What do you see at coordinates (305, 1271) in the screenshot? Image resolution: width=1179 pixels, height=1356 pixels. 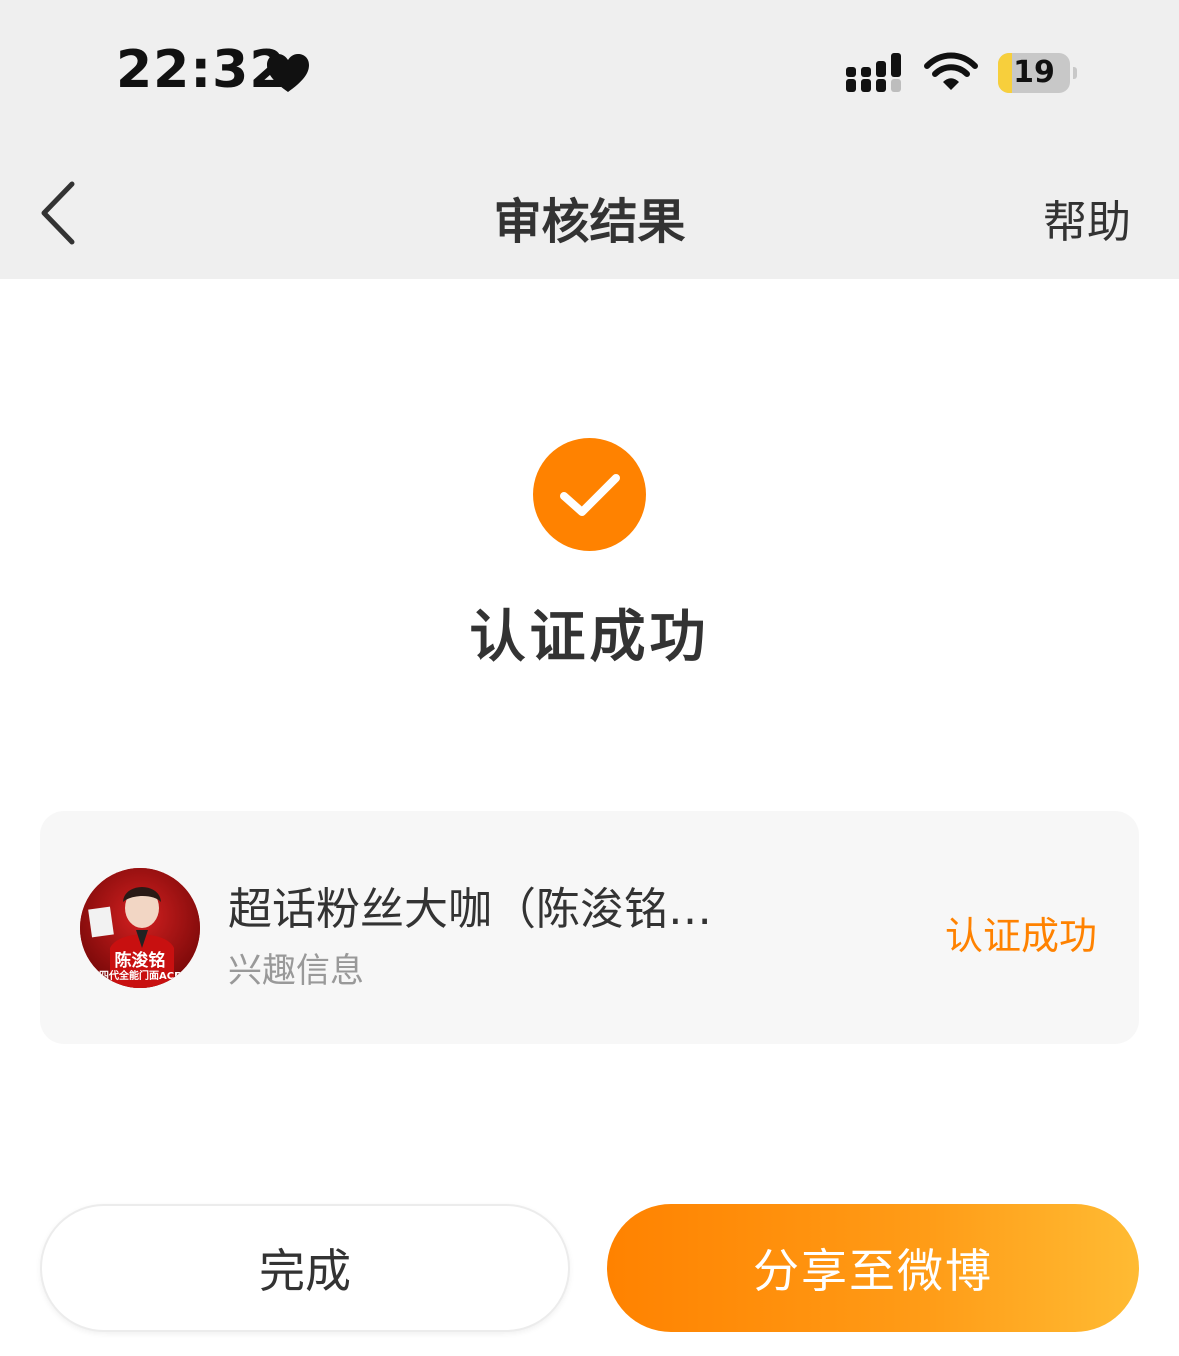 I see `done-button-label: 完成` at bounding box center [305, 1271].